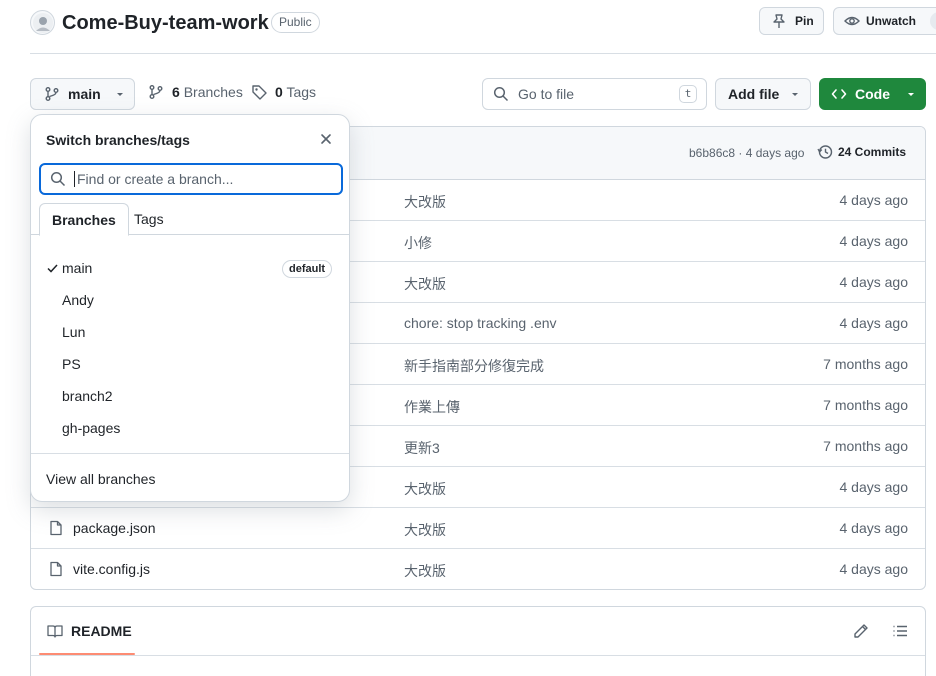 This screenshot has height=676, width=936. What do you see at coordinates (87, 396) in the screenshot?
I see `branch-name: branch2` at bounding box center [87, 396].